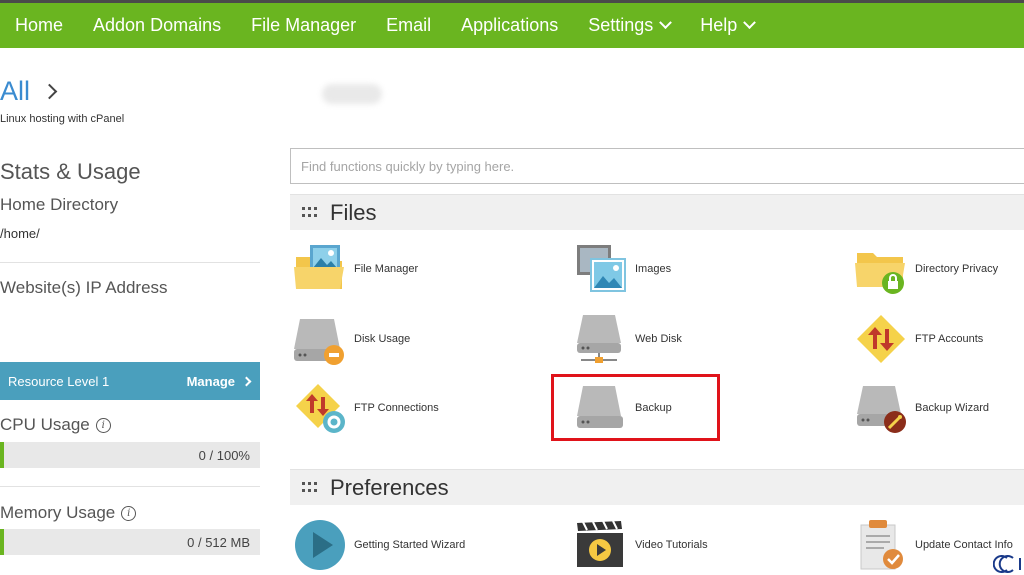  I want to click on nav-addon-domains-label: Addon Domains, so click(157, 25).